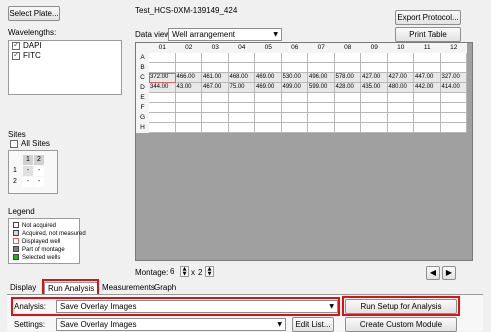 Image resolution: width=491 pixels, height=332 pixels. I want to click on row-header: G, so click(142, 118).